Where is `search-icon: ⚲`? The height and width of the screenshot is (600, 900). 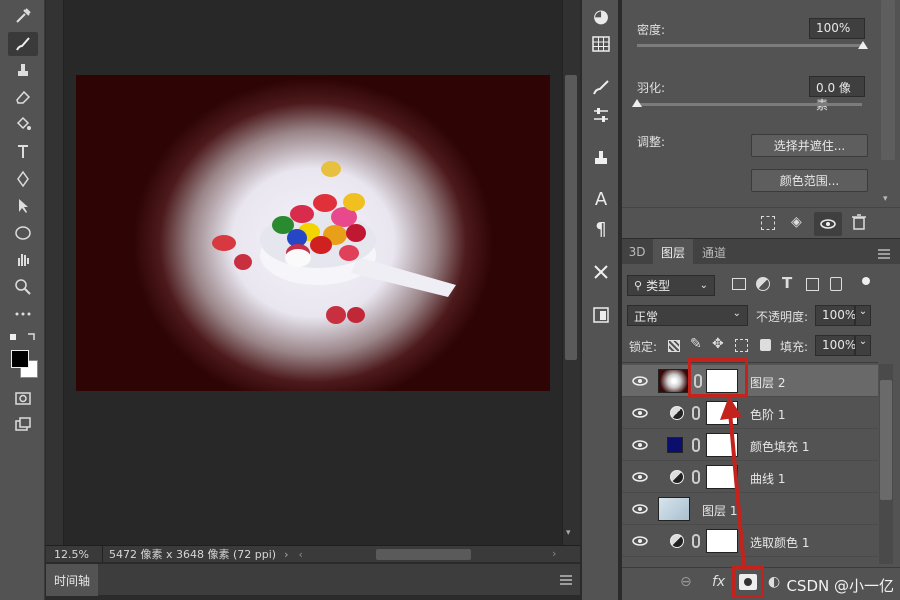 search-icon: ⚲ is located at coordinates (638, 285).